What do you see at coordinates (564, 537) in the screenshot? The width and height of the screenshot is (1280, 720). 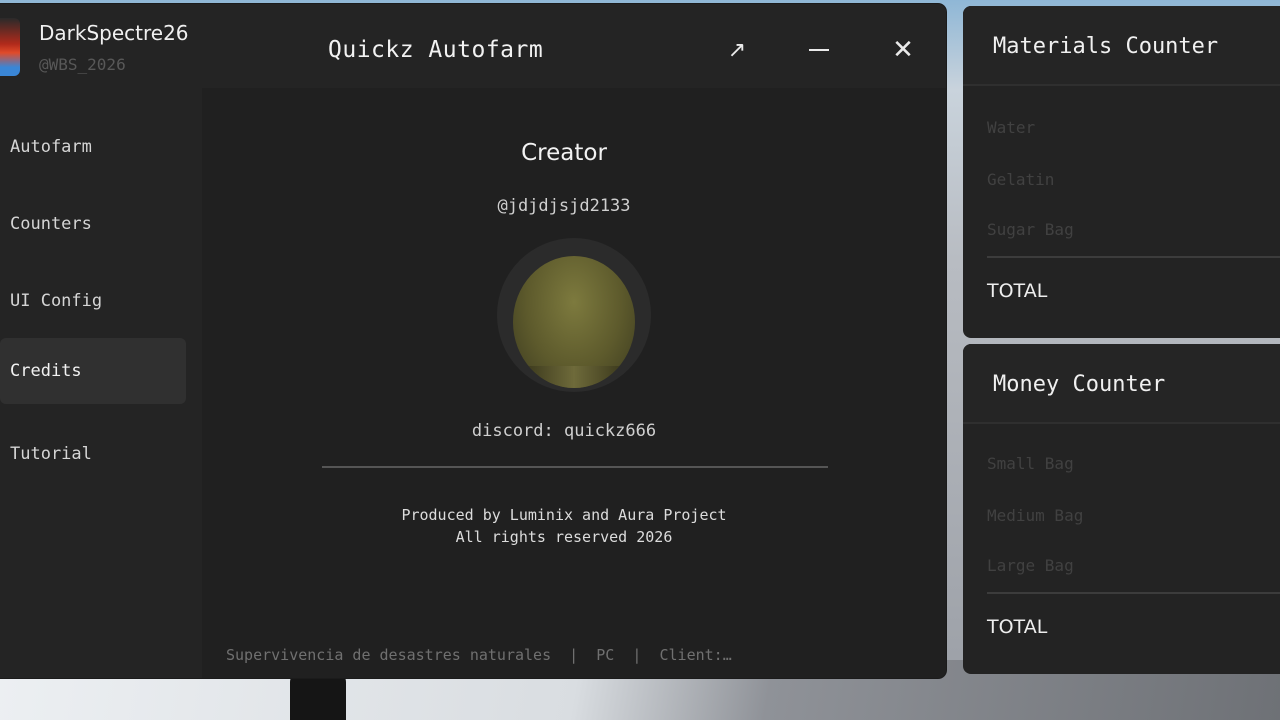 I see `rights-text: All rights reserved 2026` at bounding box center [564, 537].